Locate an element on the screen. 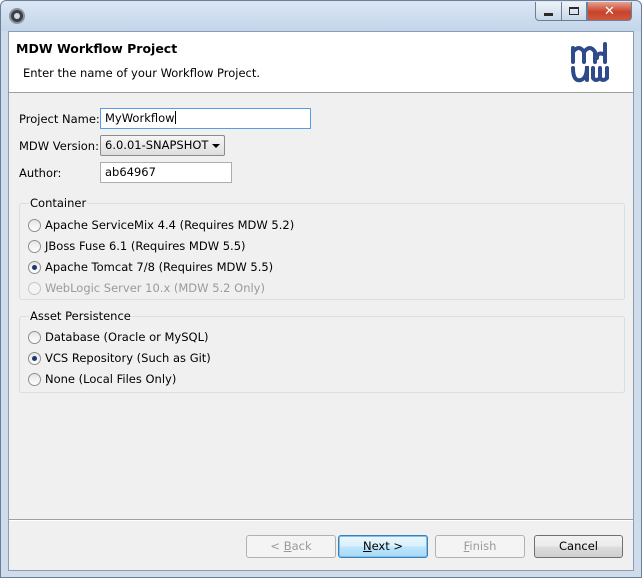  container-option-jboss-fuse: JBoss Fuse 6.1 (Requires MDW 5.5) is located at coordinates (137, 246).